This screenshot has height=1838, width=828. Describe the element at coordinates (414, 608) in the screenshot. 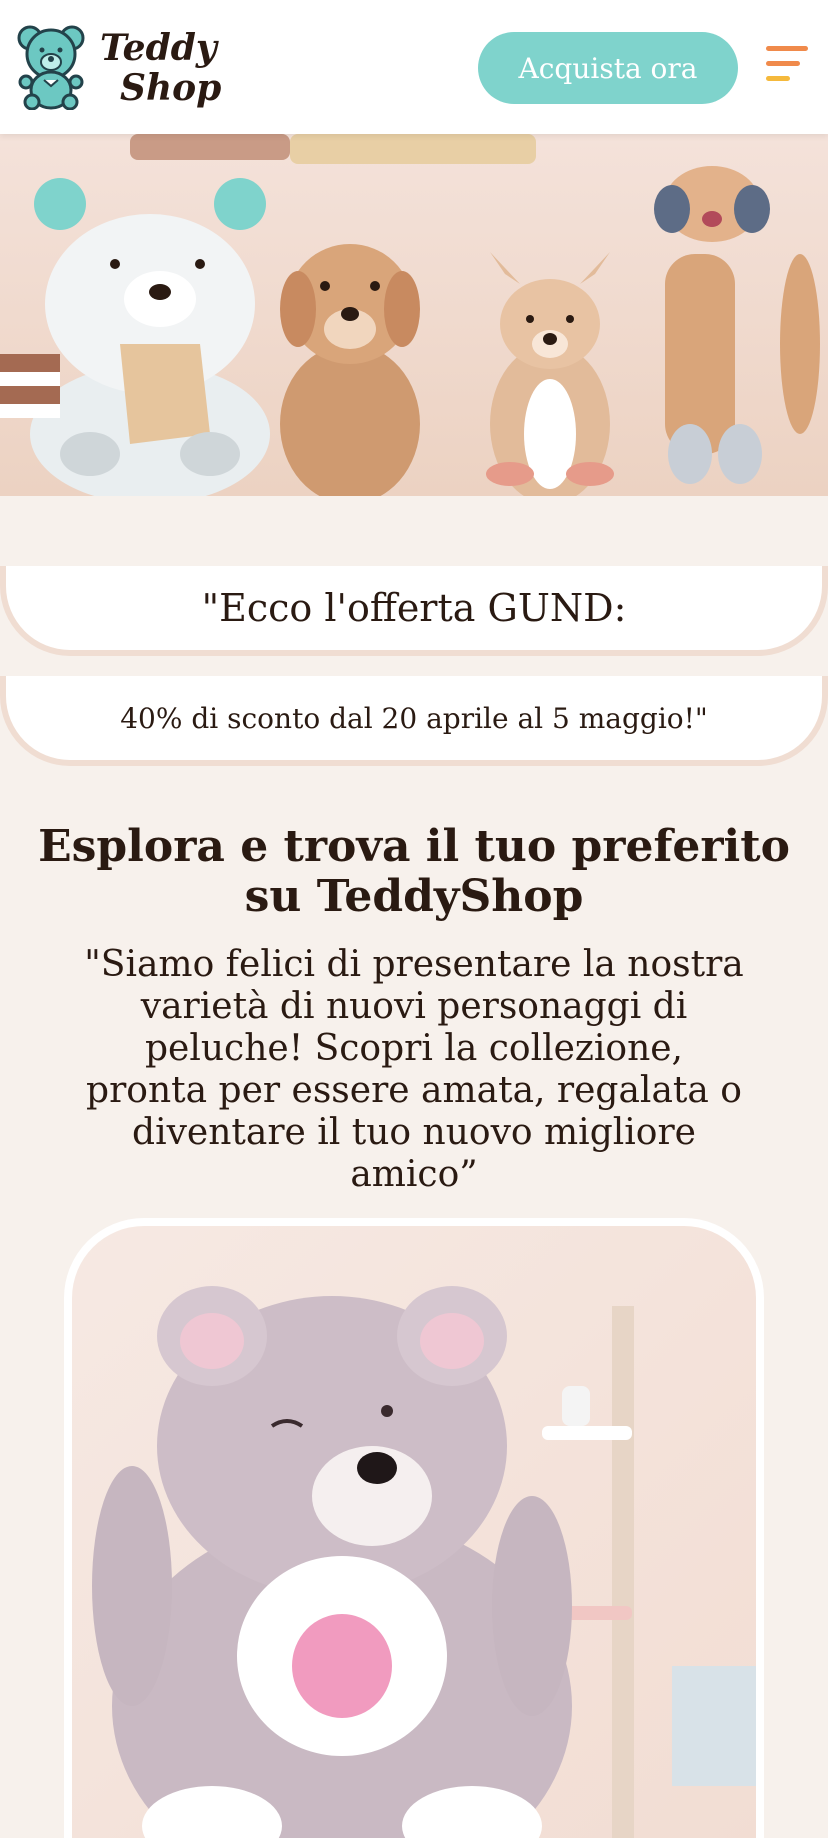

I see `offer-line-1: "Ecco l'offerta GUND:` at that location.